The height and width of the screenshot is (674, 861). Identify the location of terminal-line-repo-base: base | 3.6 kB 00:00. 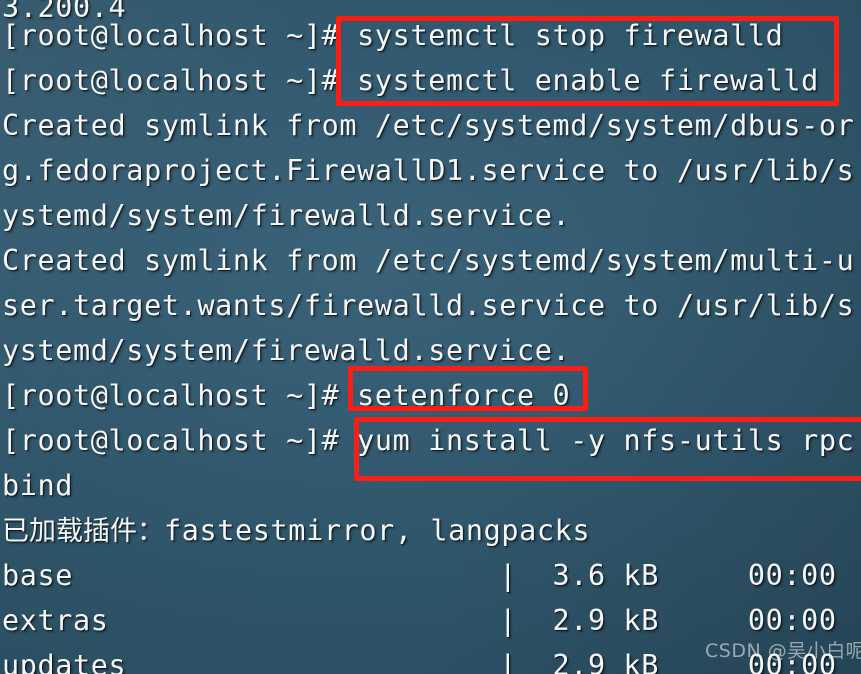
(419, 575).